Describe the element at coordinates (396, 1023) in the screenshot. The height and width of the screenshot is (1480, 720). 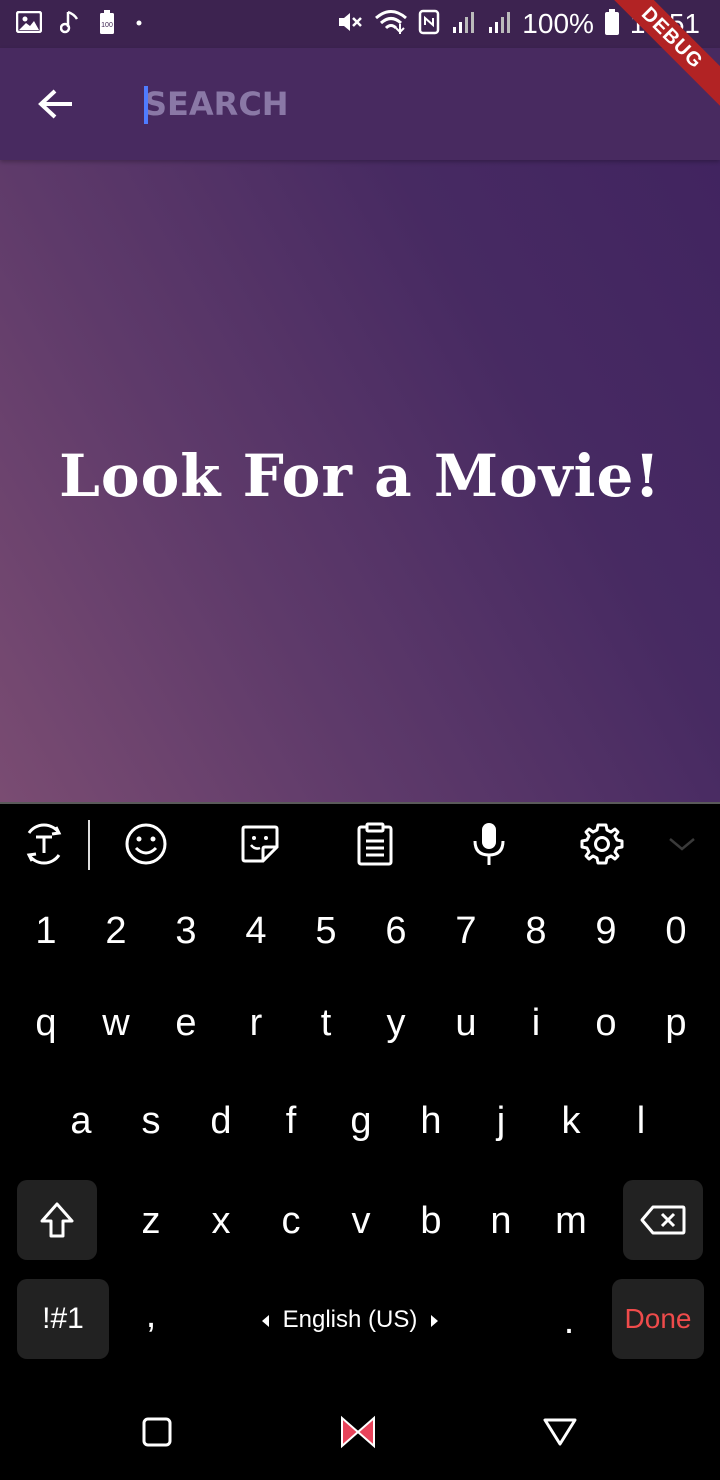
I see `letter-key-y: y` at that location.